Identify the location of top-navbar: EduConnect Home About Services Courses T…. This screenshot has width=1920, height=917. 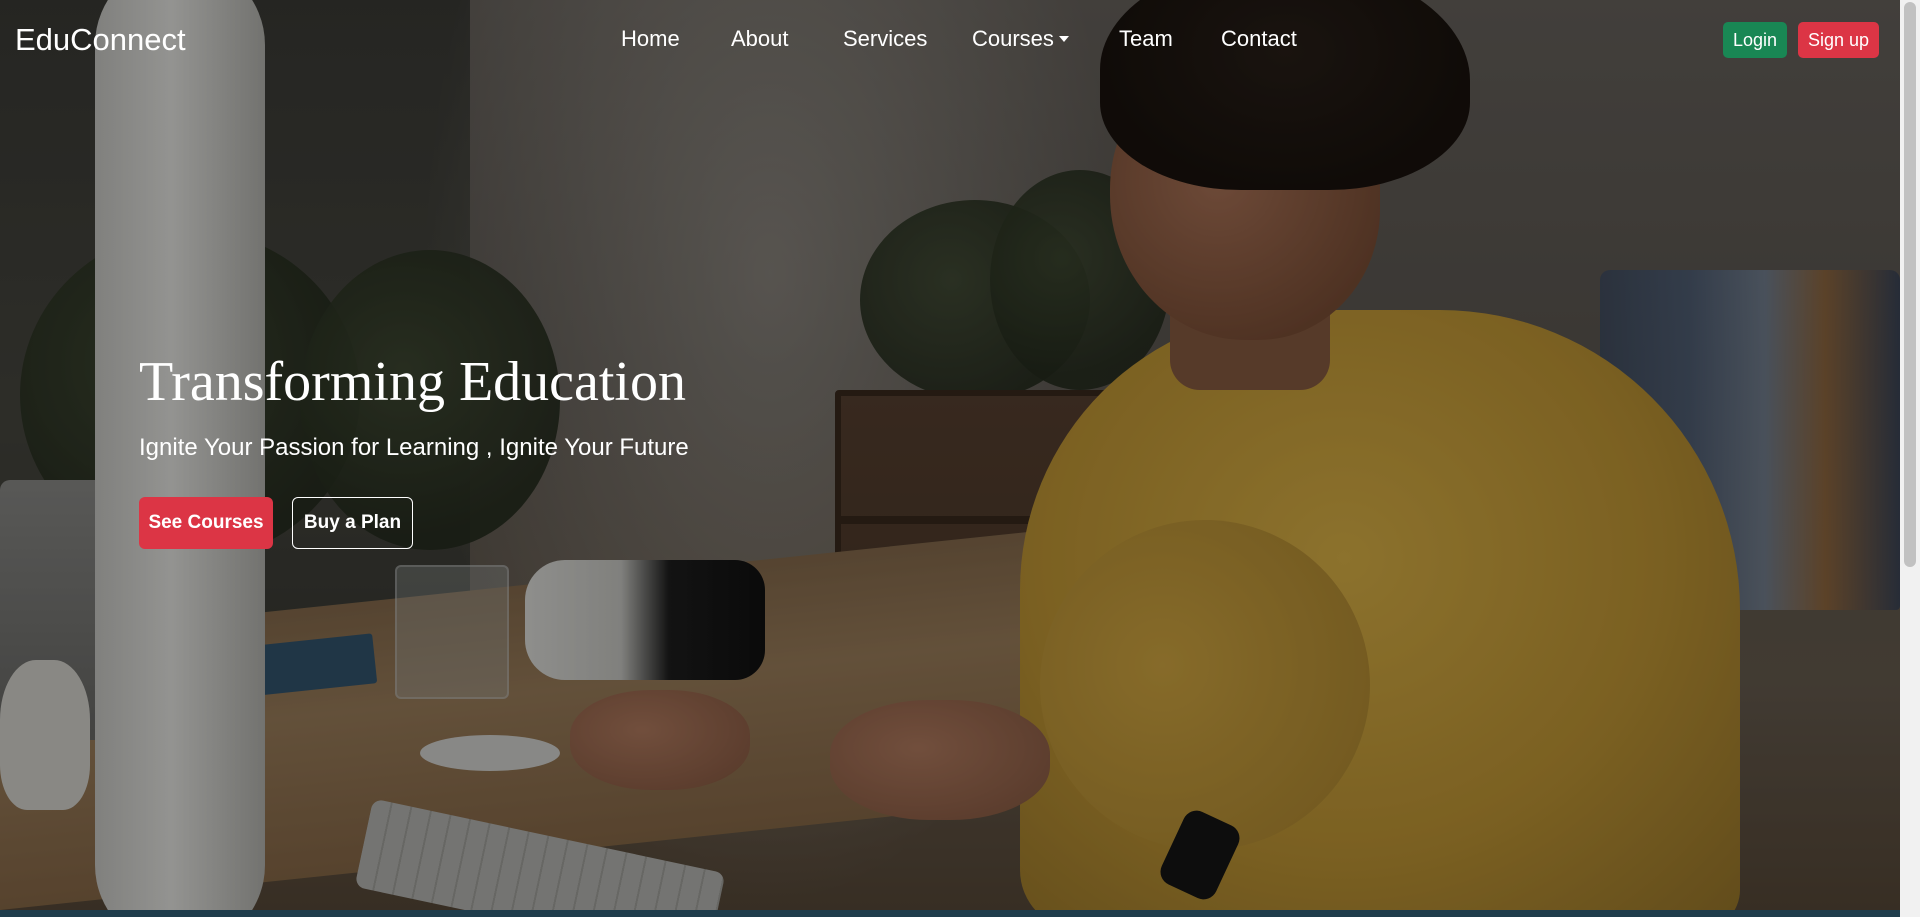
(950, 40).